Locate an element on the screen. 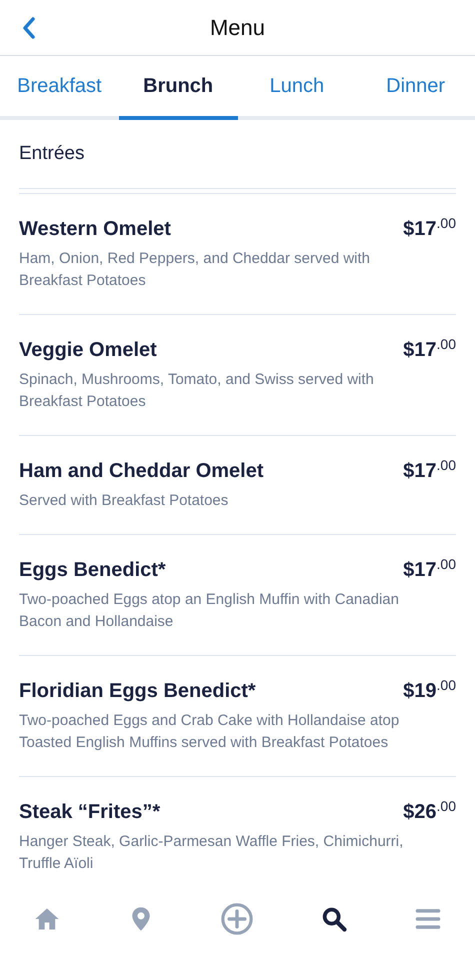 This screenshot has height=956, width=475. dish-price: $26$^{.00}$ is located at coordinates (429, 812).